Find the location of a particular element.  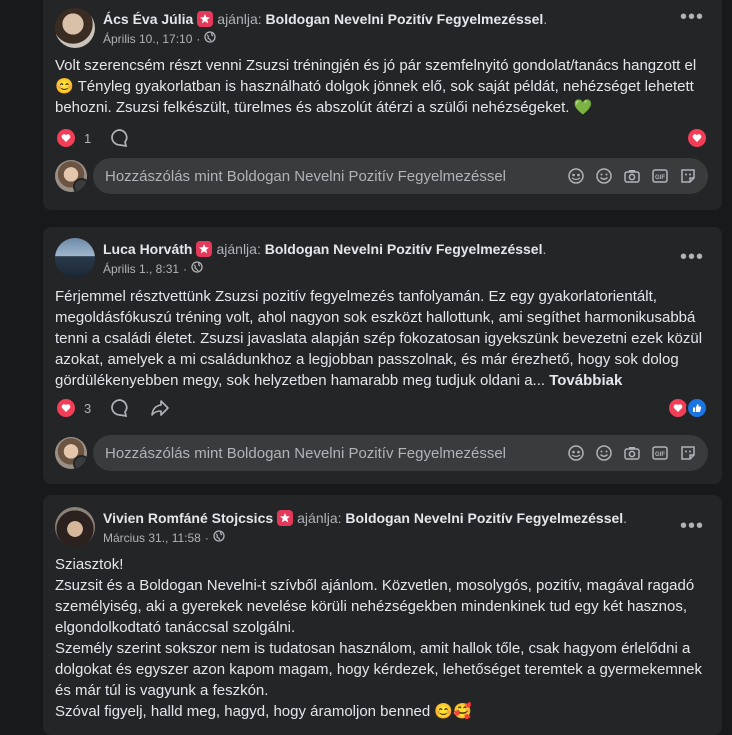

author-name: Vivien Romfáné Stojcsics is located at coordinates (188, 518).